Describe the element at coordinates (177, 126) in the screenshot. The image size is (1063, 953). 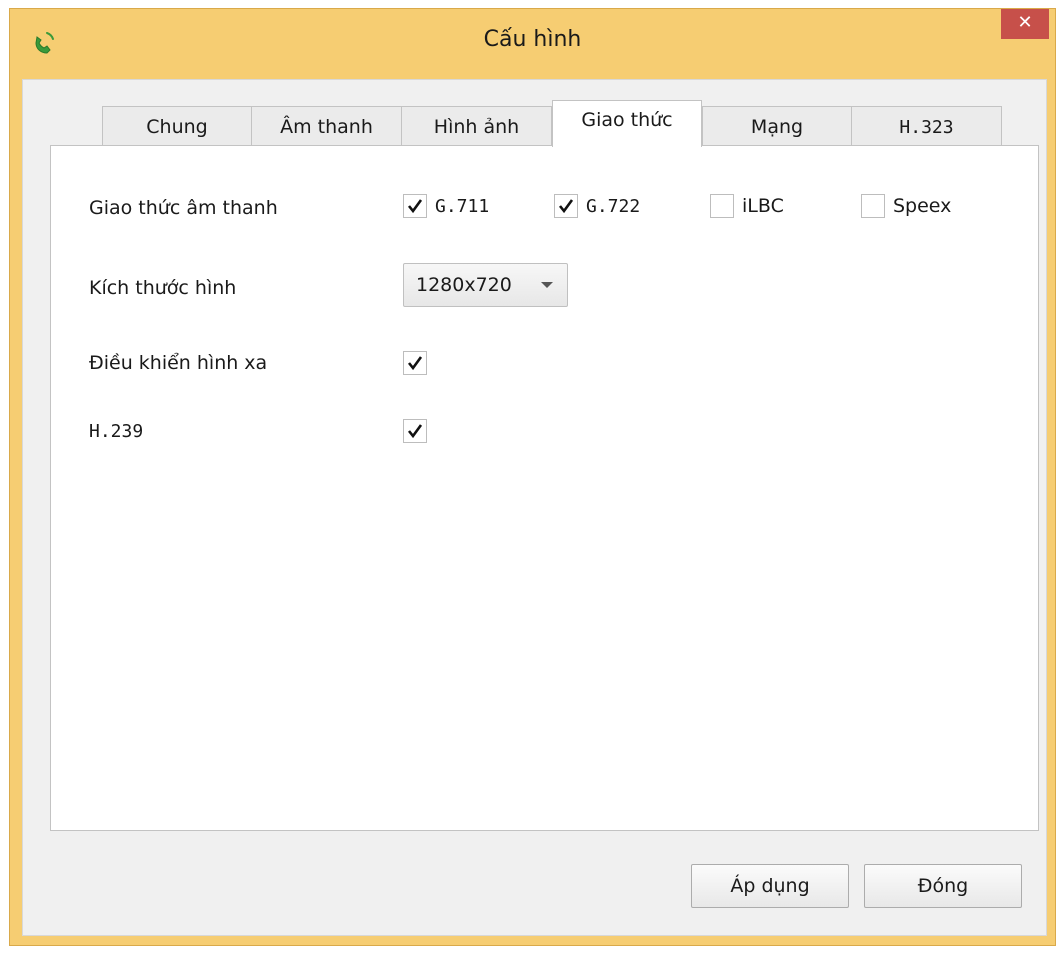
I see `tab-general: Chung` at that location.